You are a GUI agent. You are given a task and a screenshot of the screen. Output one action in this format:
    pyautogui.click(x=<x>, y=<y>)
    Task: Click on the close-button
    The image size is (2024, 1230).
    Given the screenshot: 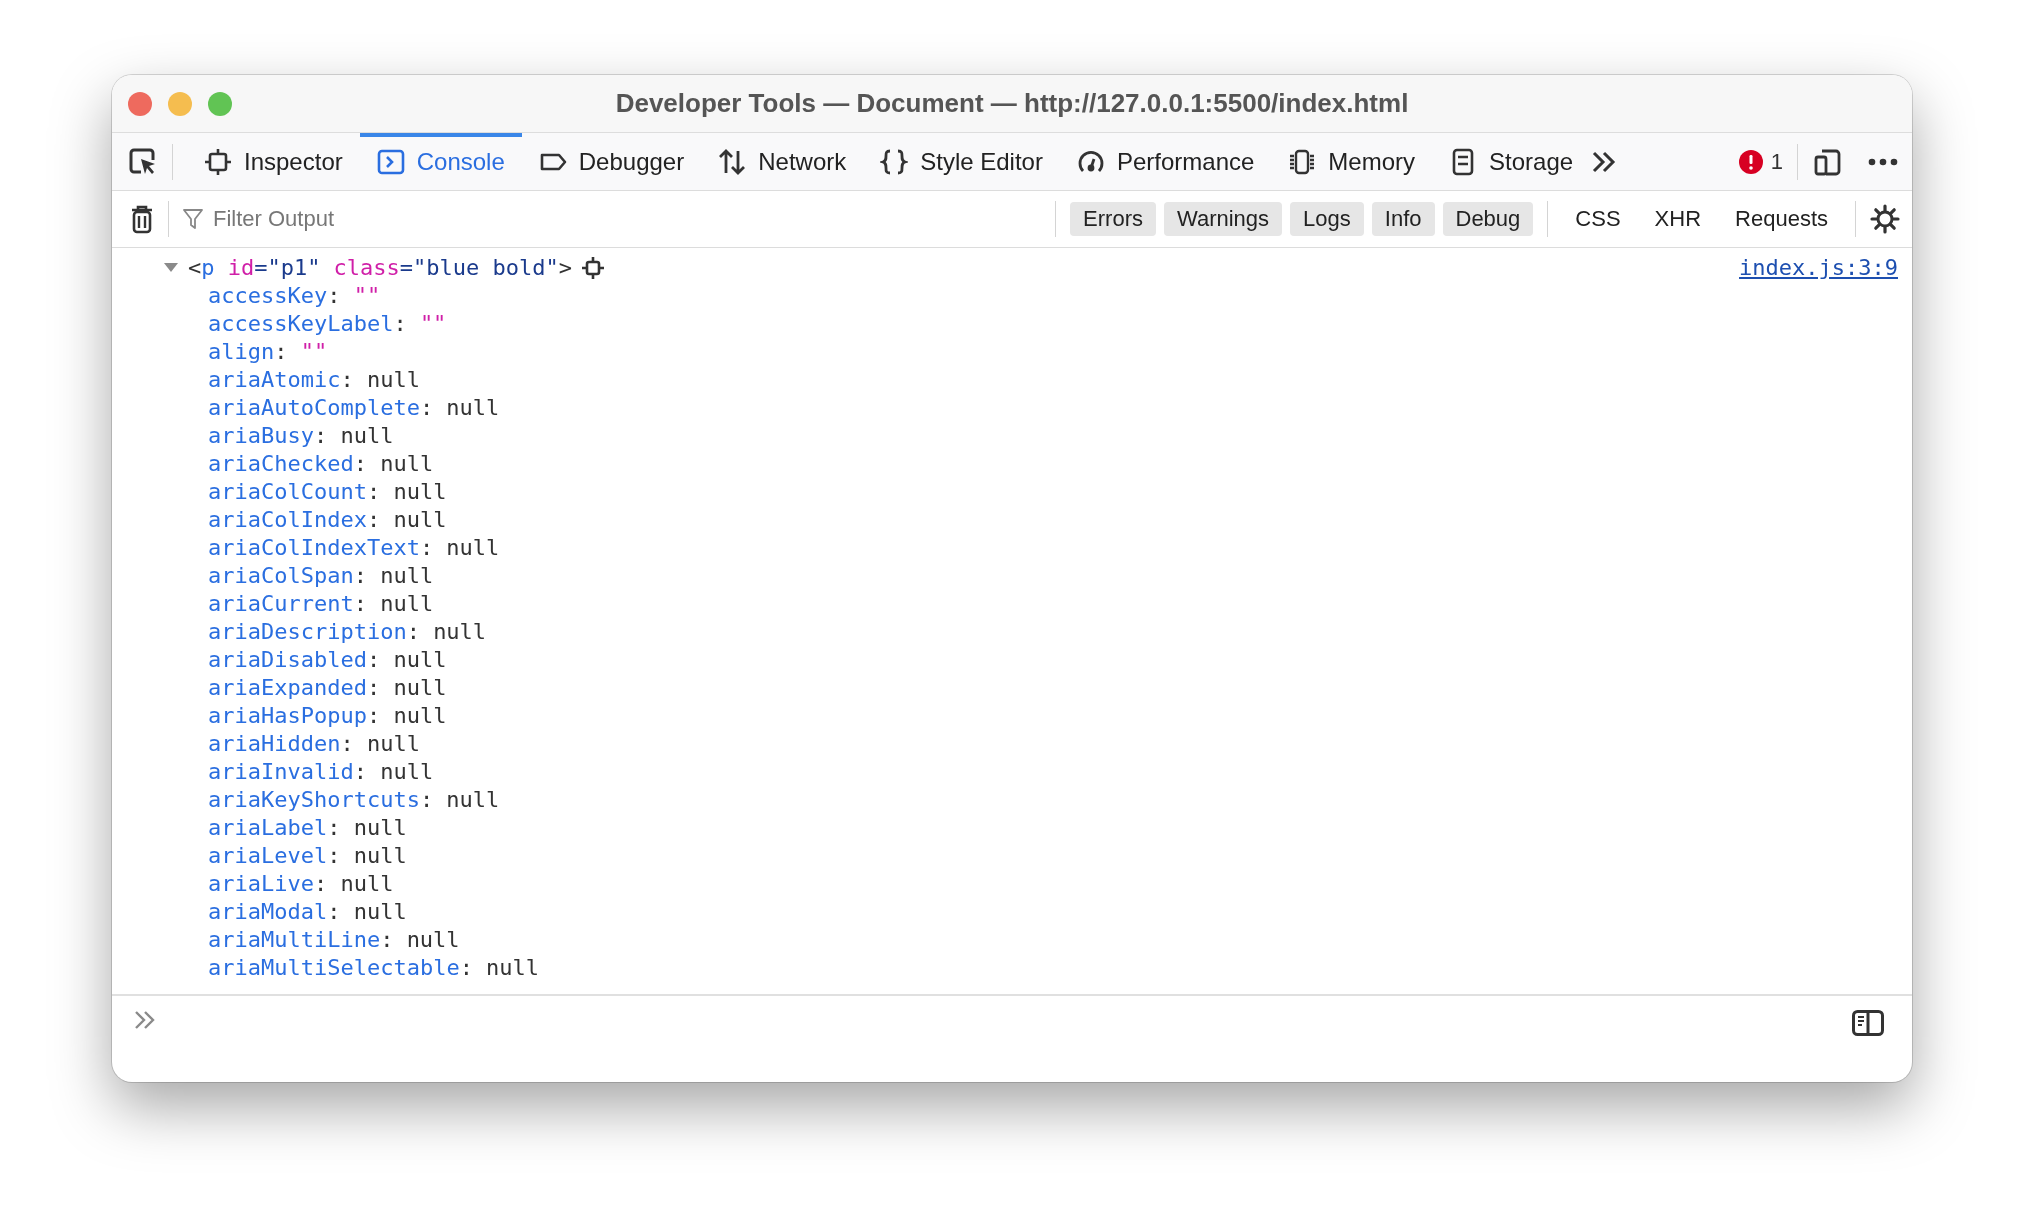 What is the action you would take?
    pyautogui.click(x=140, y=103)
    